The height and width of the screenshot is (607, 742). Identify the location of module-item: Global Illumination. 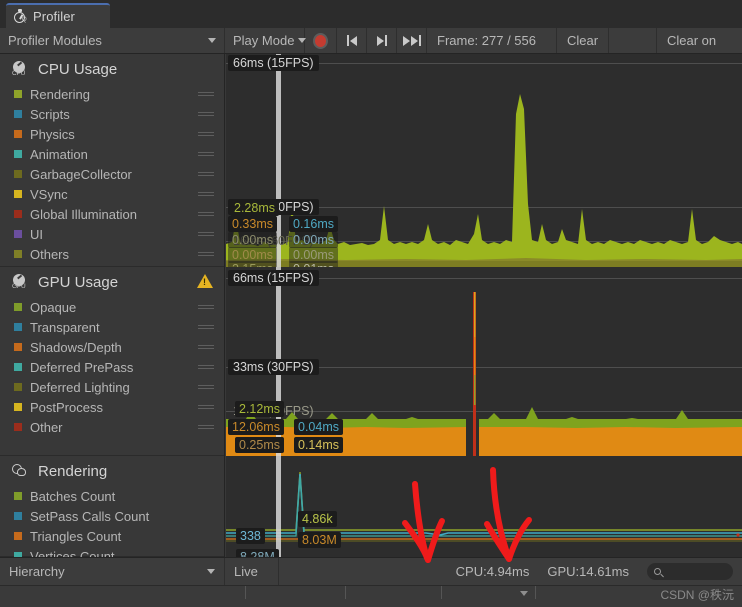
(112, 214).